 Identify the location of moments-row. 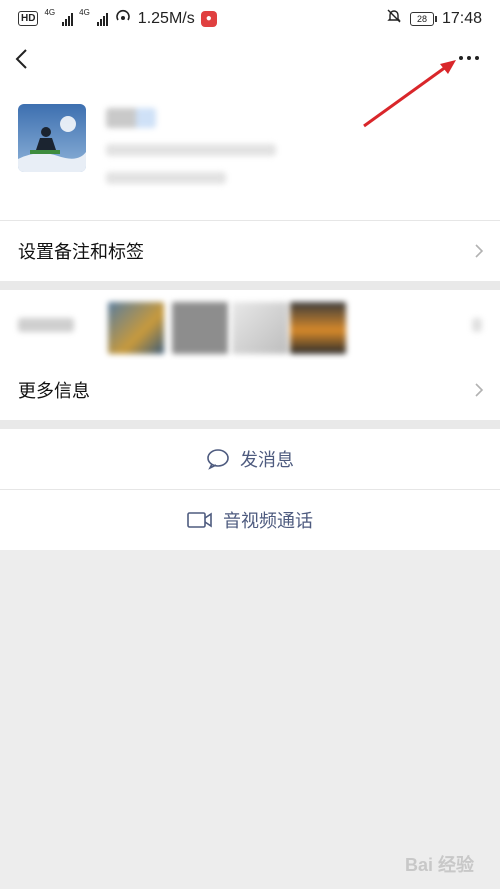
(250, 325).